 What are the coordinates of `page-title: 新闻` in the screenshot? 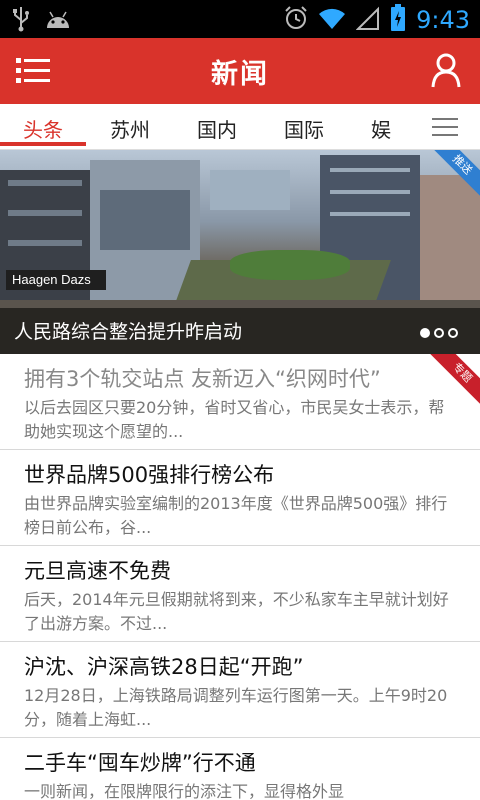 It's located at (240, 74).